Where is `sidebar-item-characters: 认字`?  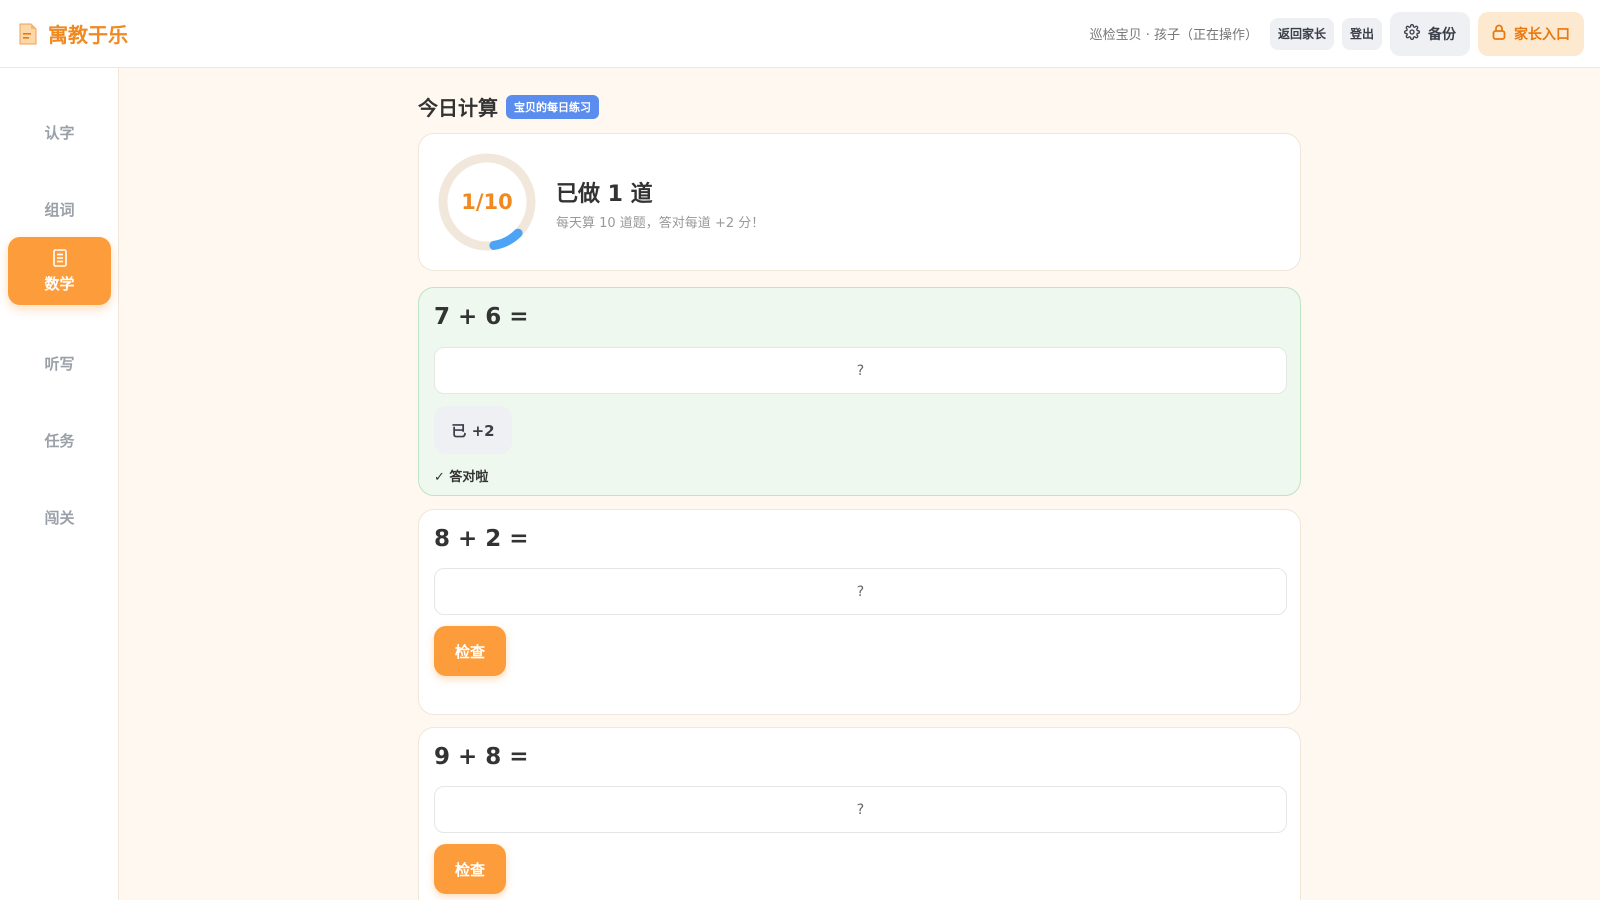 sidebar-item-characters: 认字 is located at coordinates (59, 132).